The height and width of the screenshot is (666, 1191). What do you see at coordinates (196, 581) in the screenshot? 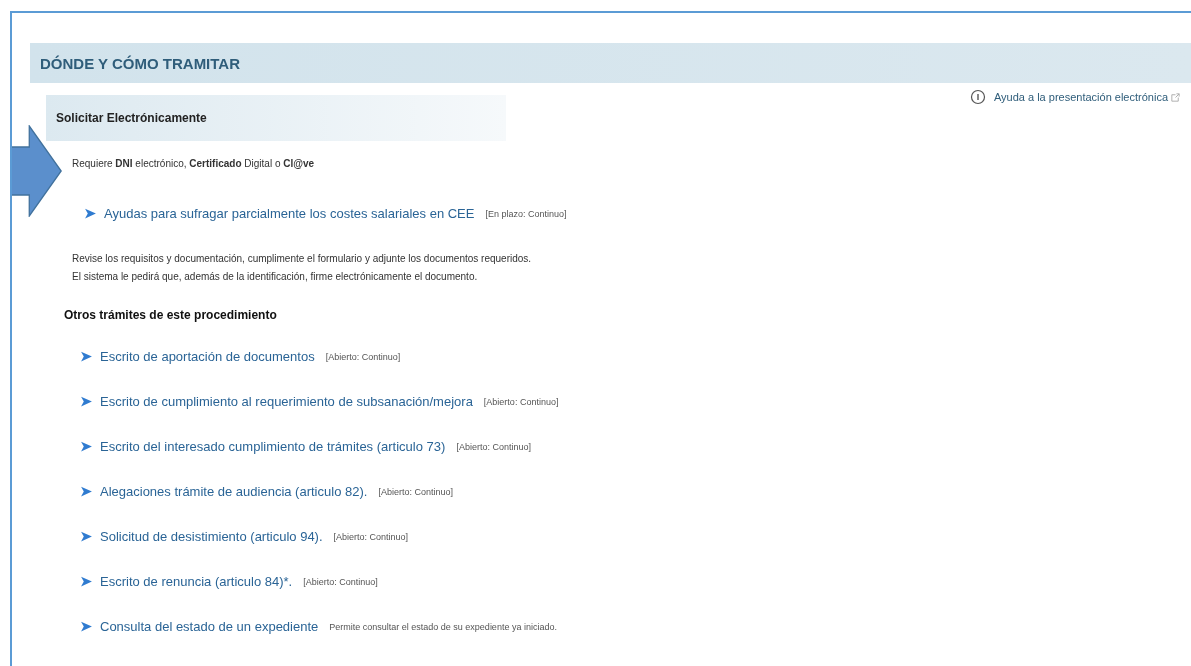
I see `procedure-link: Escrito de renuncia (articulo 84)*.` at bounding box center [196, 581].